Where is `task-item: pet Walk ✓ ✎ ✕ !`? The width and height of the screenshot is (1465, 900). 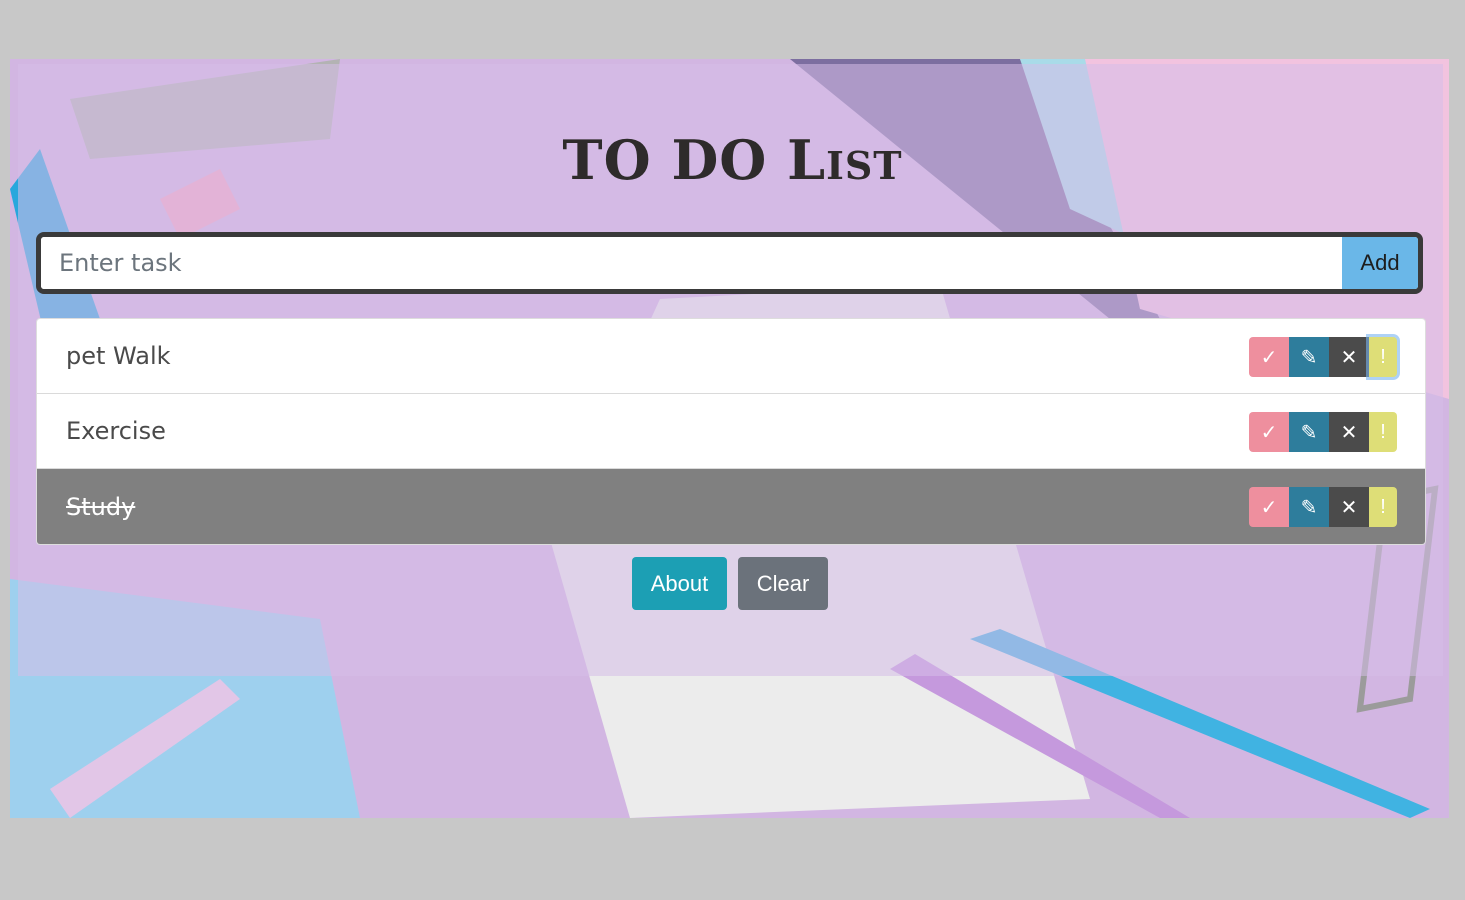
task-item: pet Walk ✓ ✎ ✕ ! is located at coordinates (731, 356).